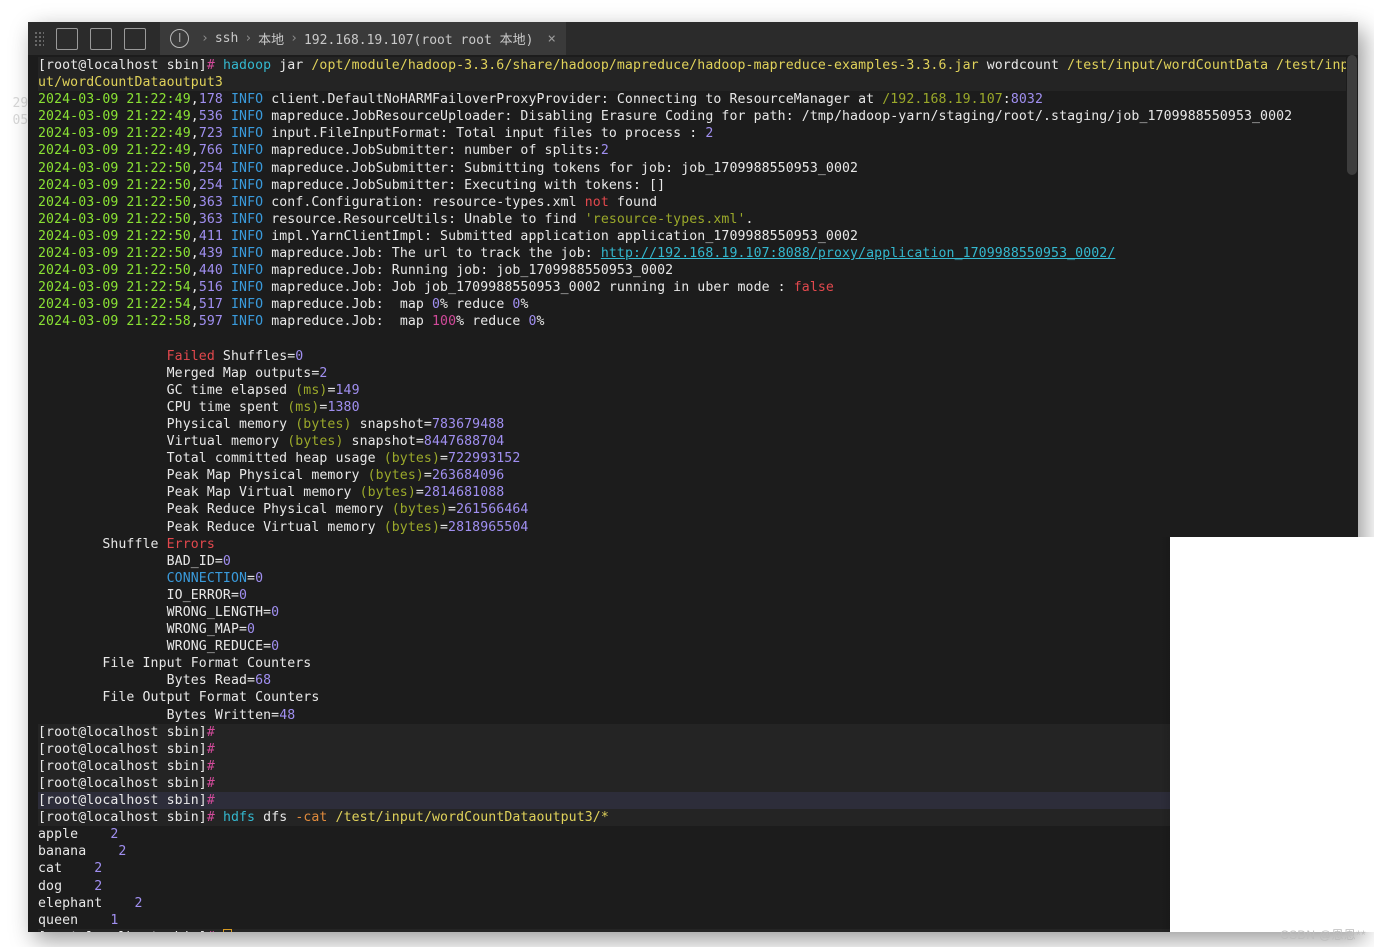  Describe the element at coordinates (203, 476) in the screenshot. I see `terminal-segment: Peak Map Physical memory` at that location.